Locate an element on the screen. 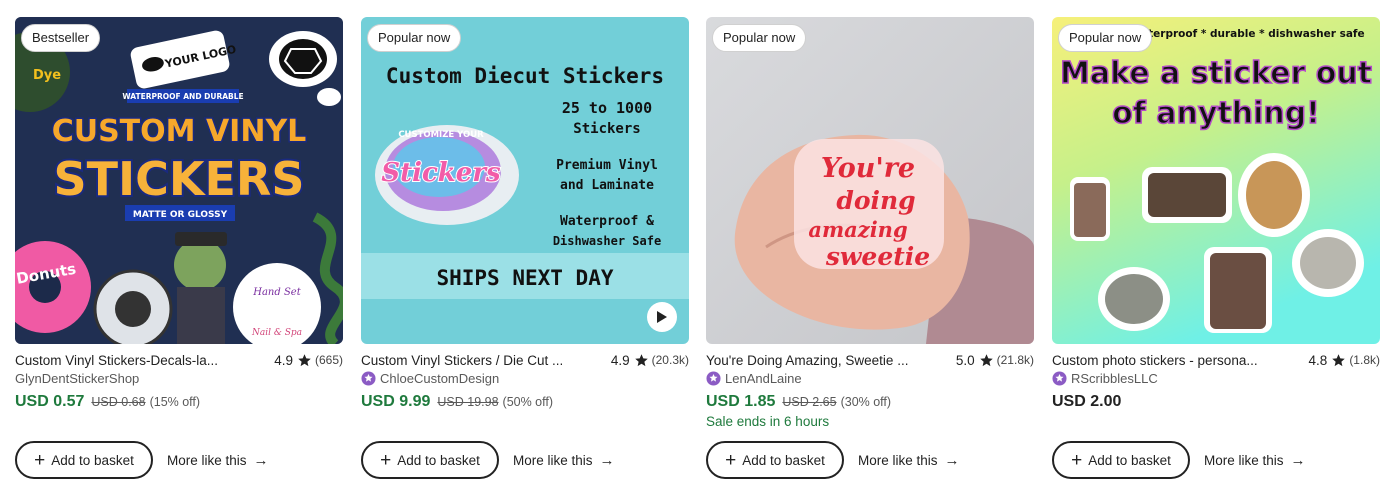  shop-name: ChloeCustomDesign is located at coordinates (440, 378).